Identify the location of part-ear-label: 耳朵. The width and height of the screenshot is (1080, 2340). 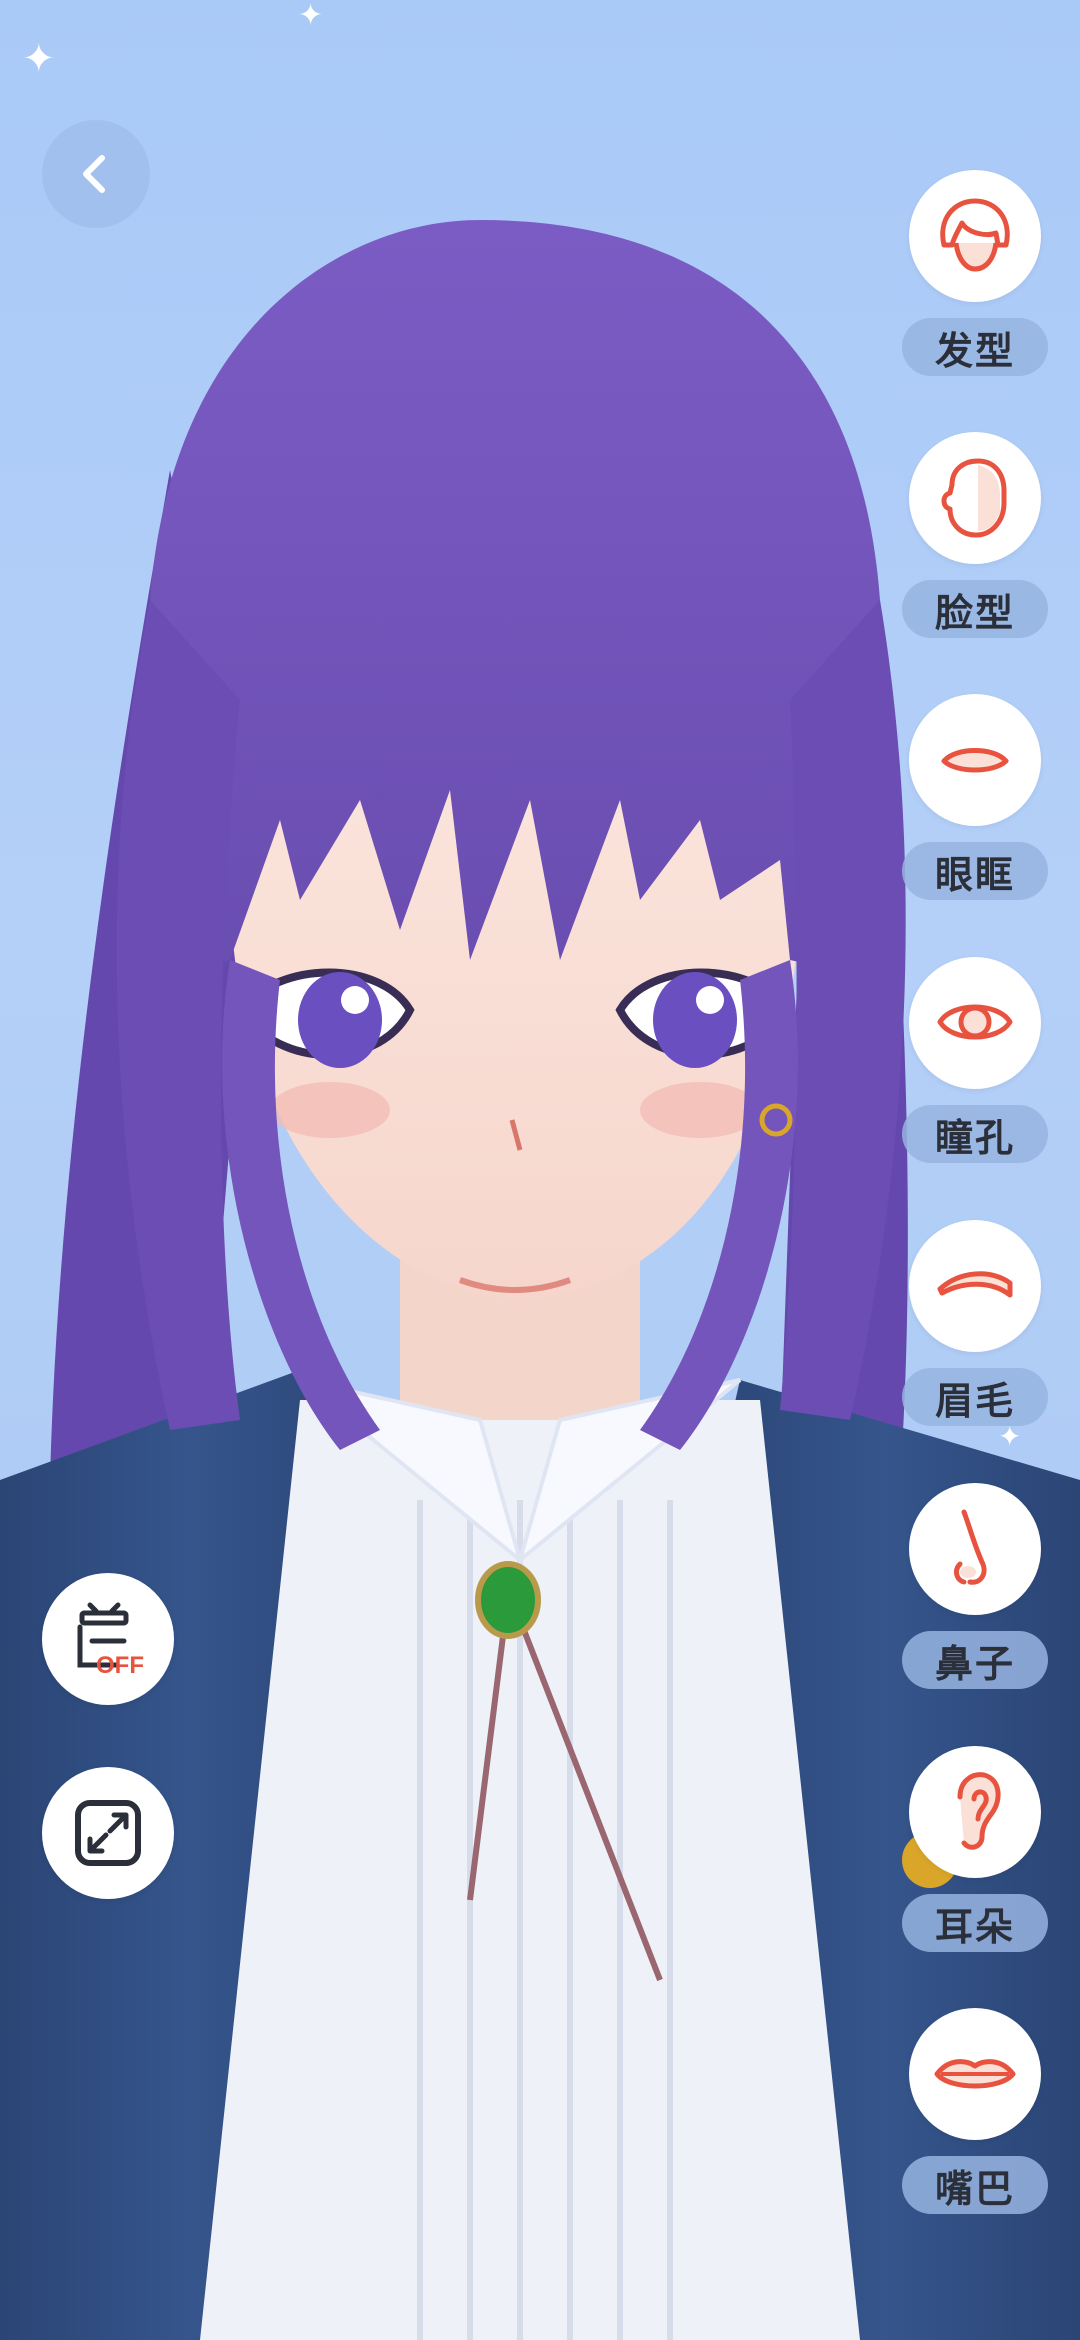
(975, 1923).